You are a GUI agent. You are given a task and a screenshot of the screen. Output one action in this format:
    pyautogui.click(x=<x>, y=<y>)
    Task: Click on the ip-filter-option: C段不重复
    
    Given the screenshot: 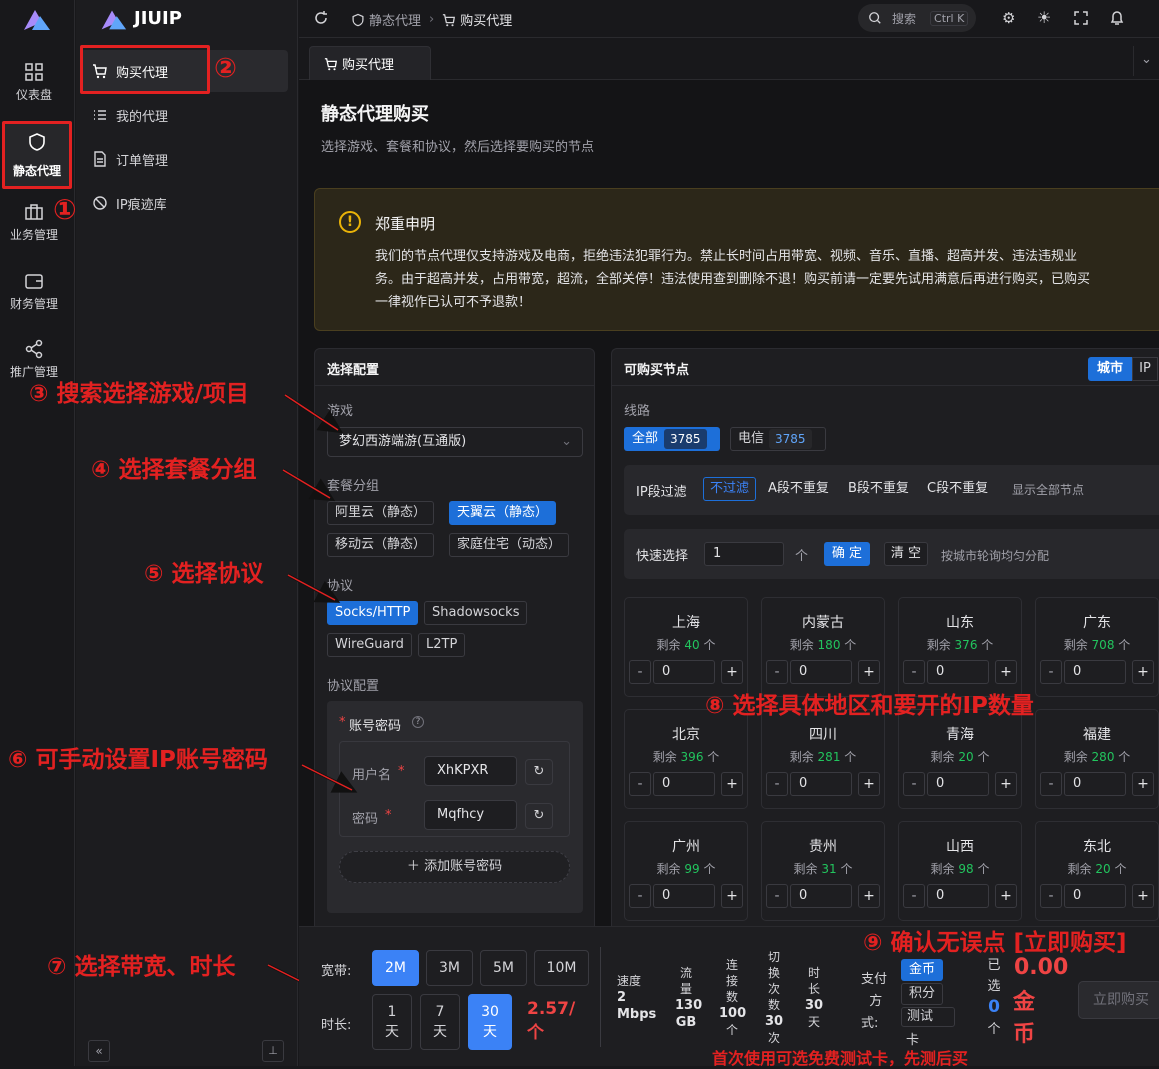 What is the action you would take?
    pyautogui.click(x=957, y=489)
    